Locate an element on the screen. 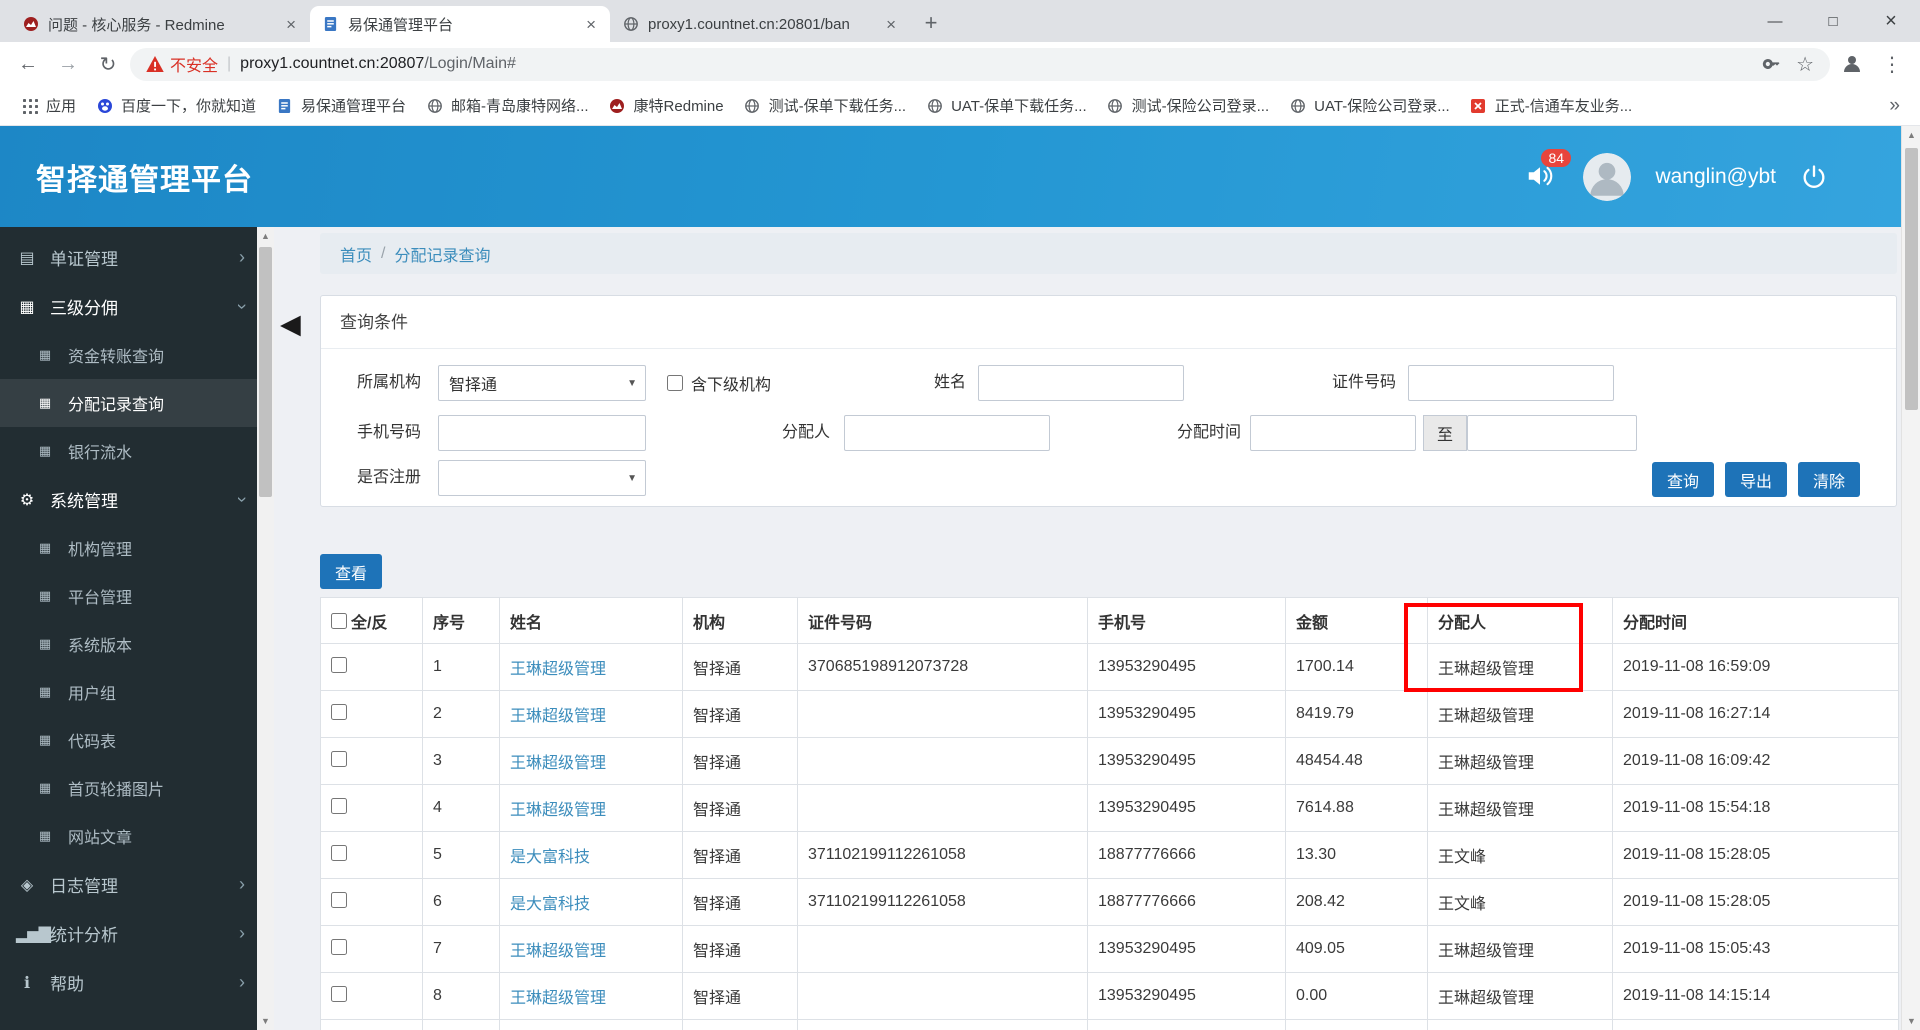 The height and width of the screenshot is (1030, 1920). page-scrollbar-thumb is located at coordinates (1911, 279).